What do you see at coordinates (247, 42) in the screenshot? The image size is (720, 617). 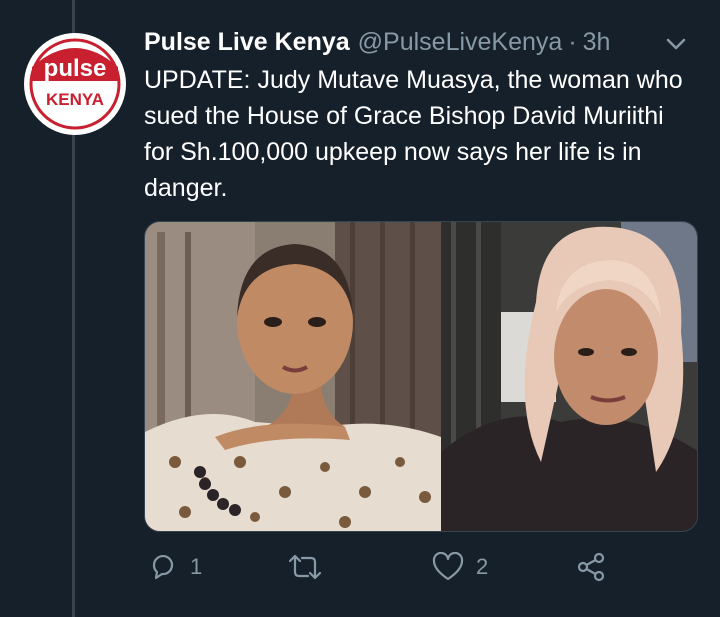 I see `author-display-name: Pulse Live Kenya` at bounding box center [247, 42].